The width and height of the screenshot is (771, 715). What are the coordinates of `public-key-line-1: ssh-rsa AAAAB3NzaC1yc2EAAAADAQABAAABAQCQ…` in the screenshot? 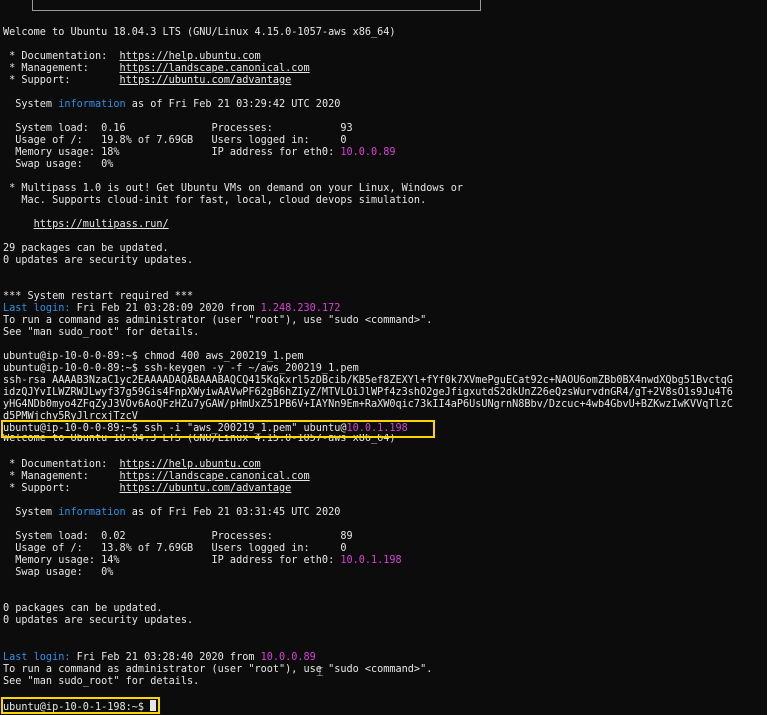 It's located at (368, 380).